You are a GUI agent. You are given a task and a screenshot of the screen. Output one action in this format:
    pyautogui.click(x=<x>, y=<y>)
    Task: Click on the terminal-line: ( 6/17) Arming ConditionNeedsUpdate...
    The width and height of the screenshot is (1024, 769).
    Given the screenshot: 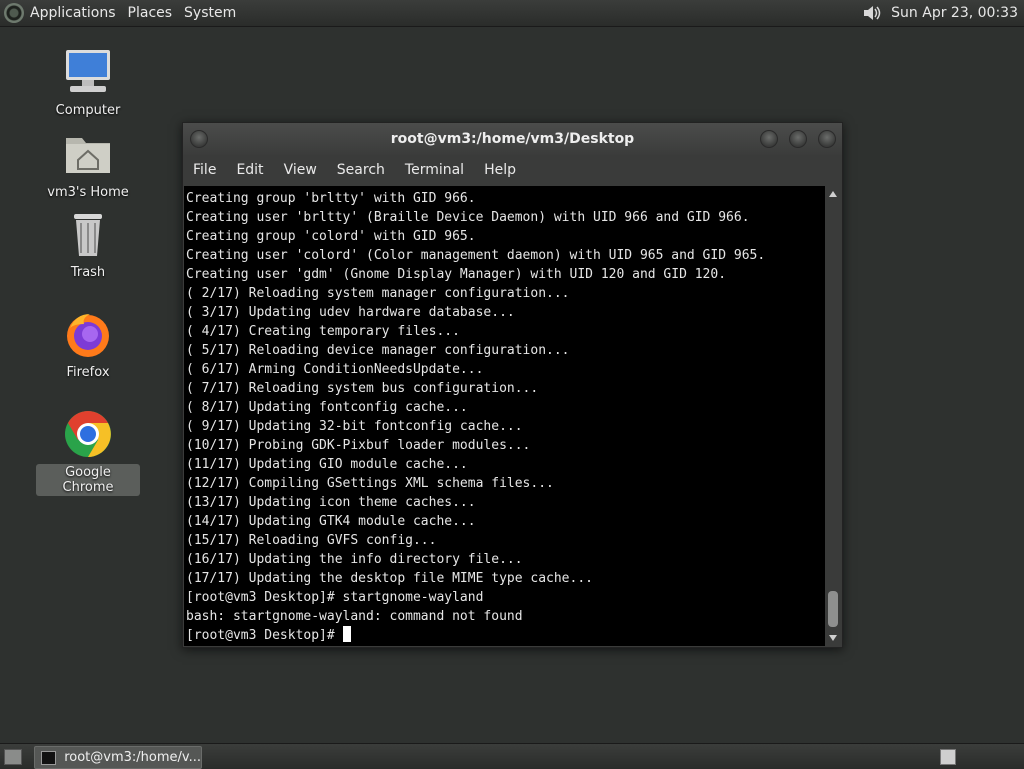 What is the action you would take?
    pyautogui.click(x=335, y=369)
    